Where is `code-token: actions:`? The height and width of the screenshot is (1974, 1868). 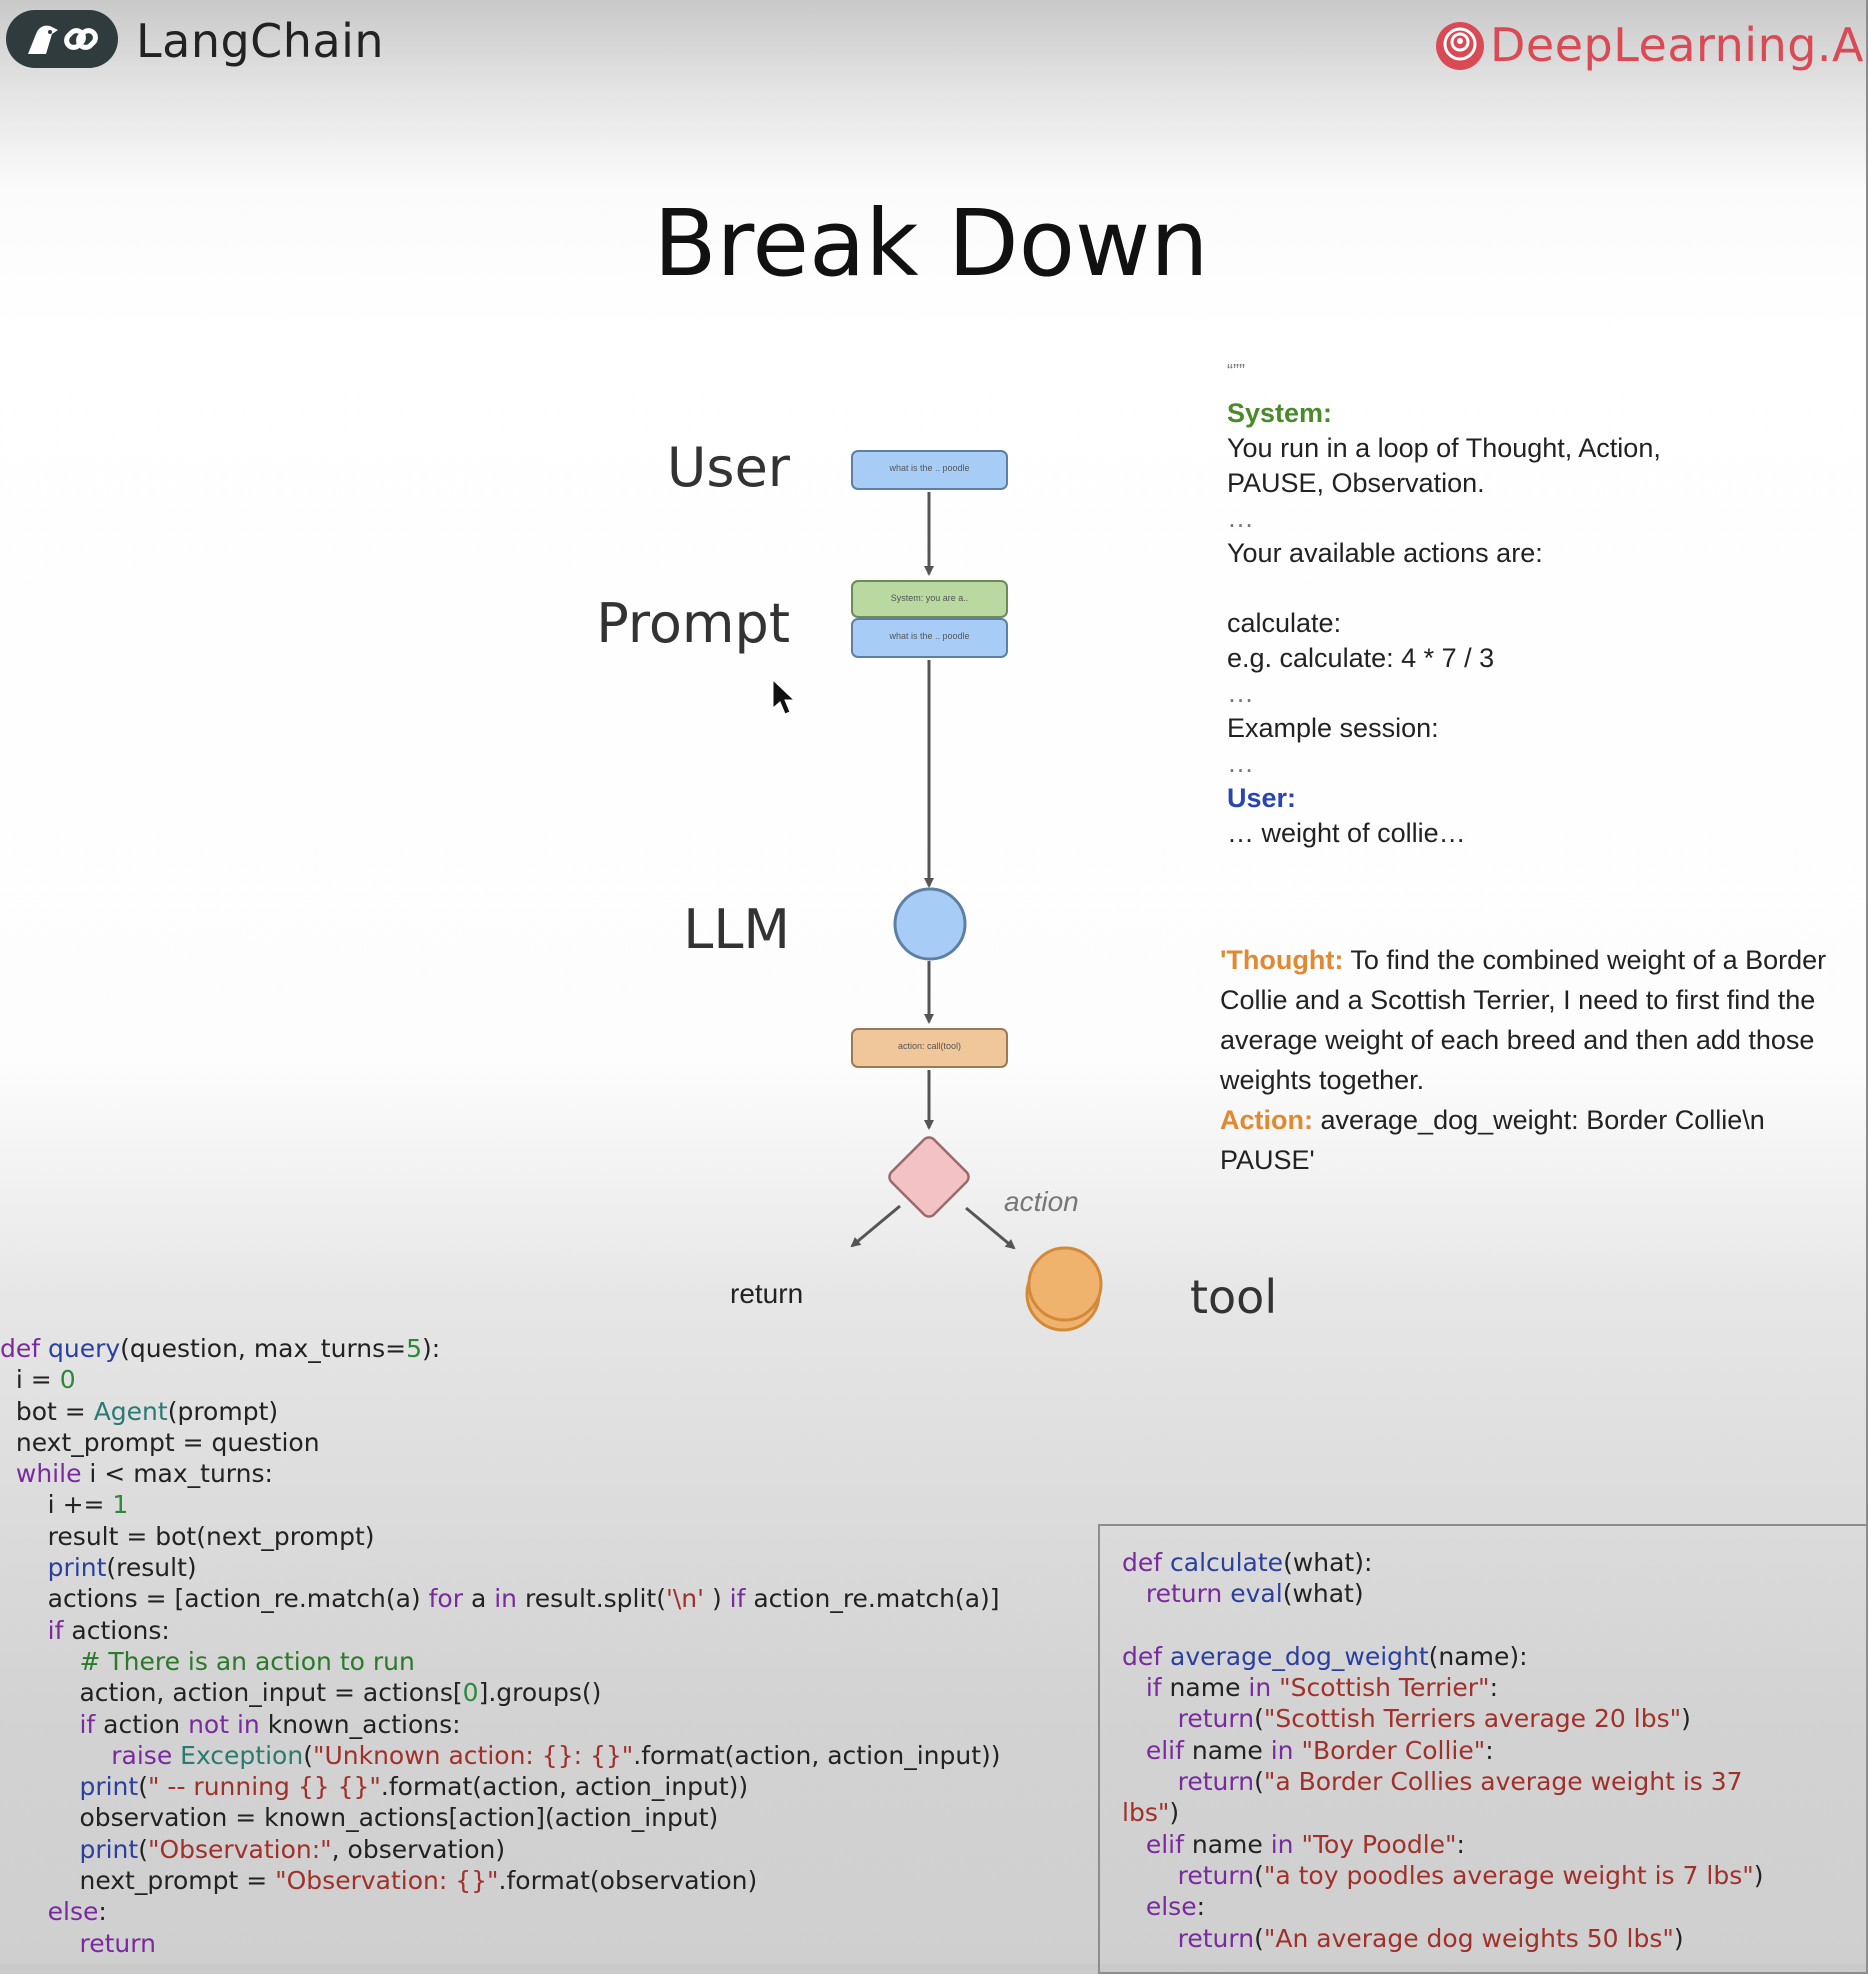 code-token: actions: is located at coordinates (120, 1630).